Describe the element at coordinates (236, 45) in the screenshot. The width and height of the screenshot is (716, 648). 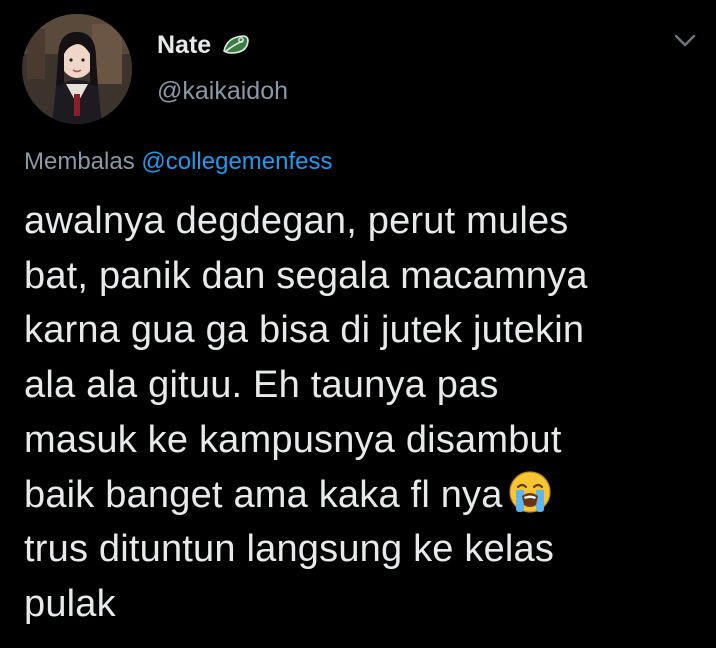
I see `leaf-icon` at that location.